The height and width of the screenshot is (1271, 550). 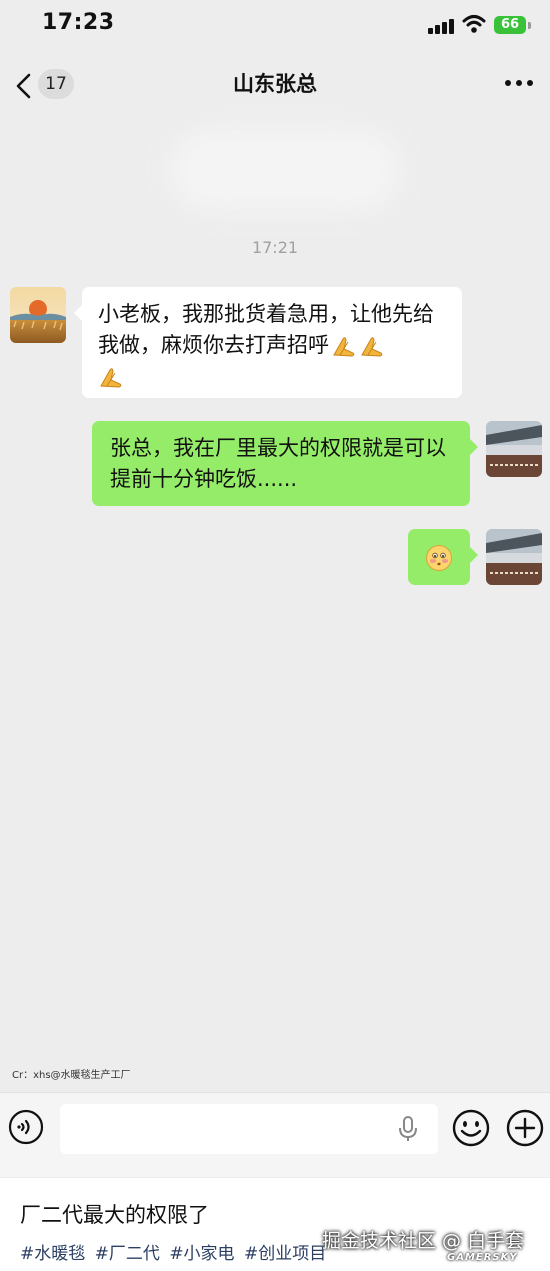 What do you see at coordinates (127, 1254) in the screenshot?
I see `hashtag: #厂二代` at bounding box center [127, 1254].